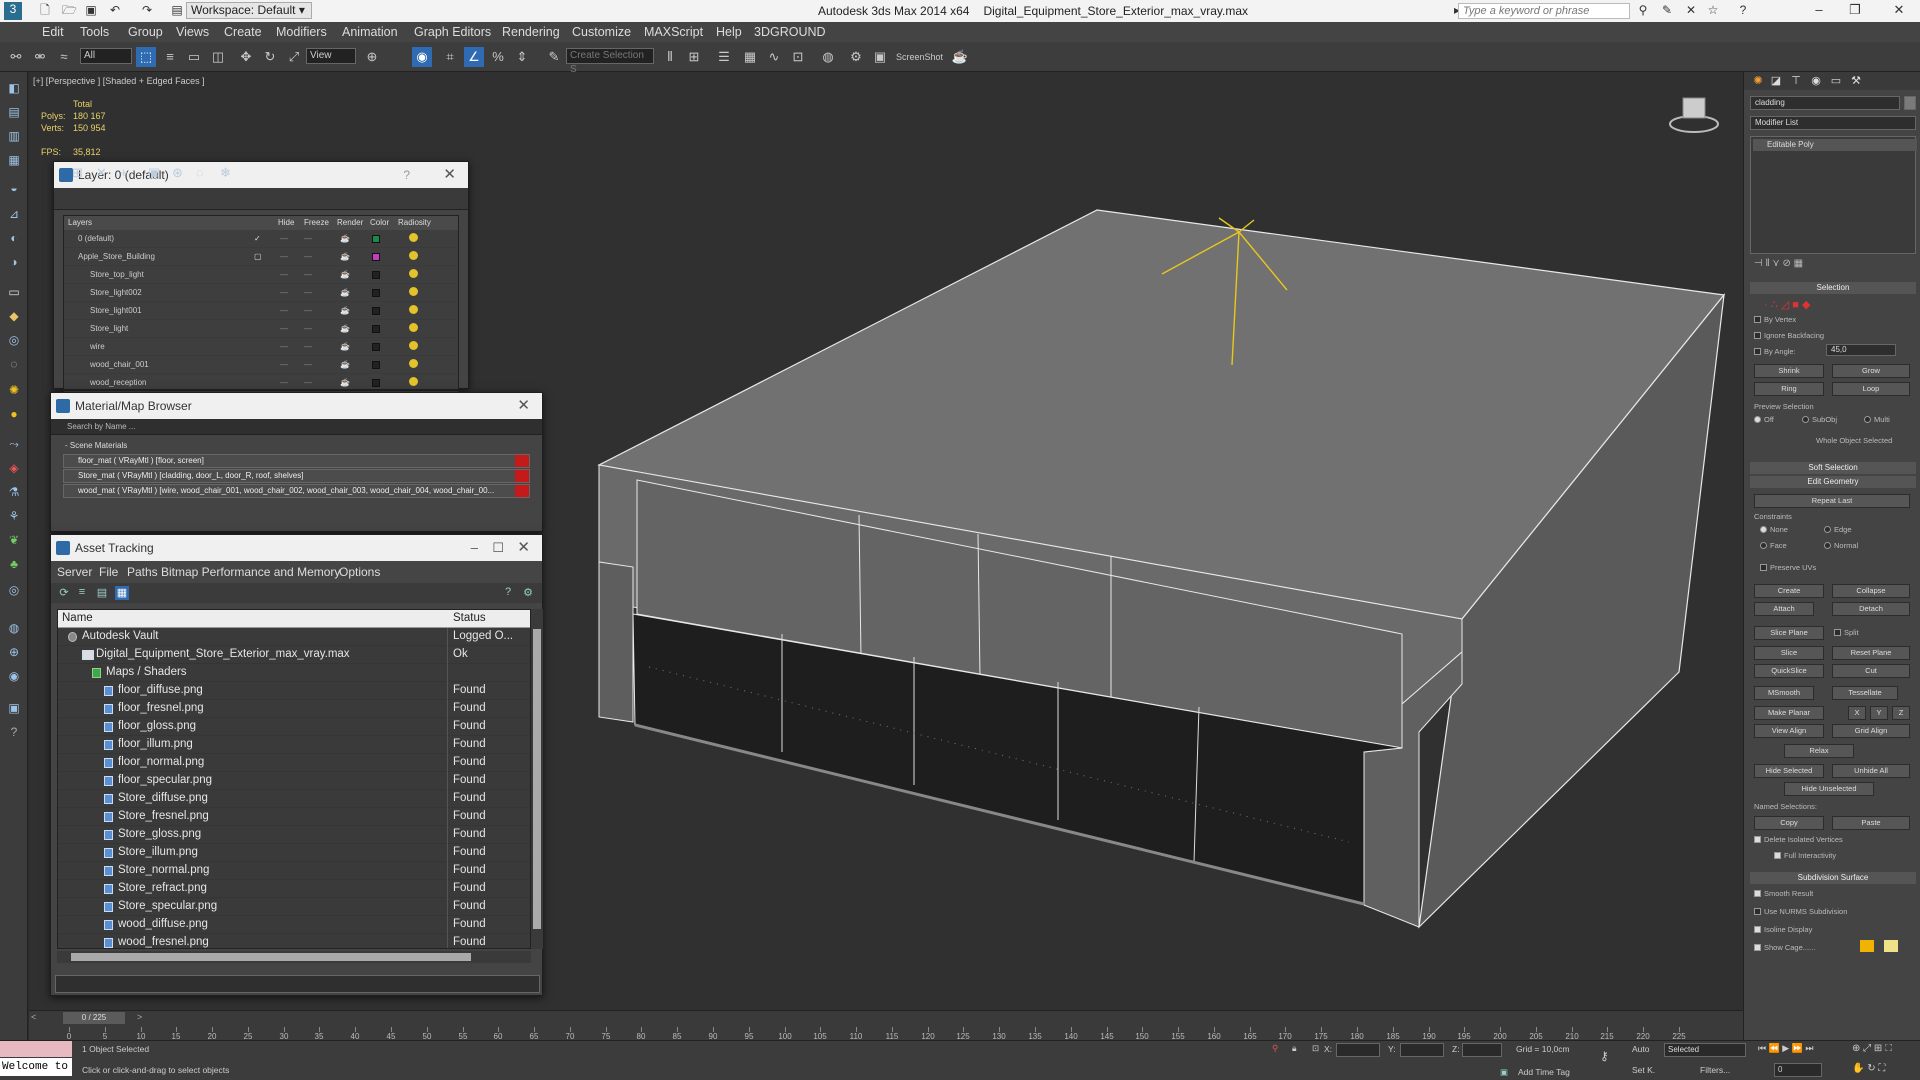 The width and height of the screenshot is (1920, 1080). I want to click on isolate-icon: ⚲, so click(1275, 1048).